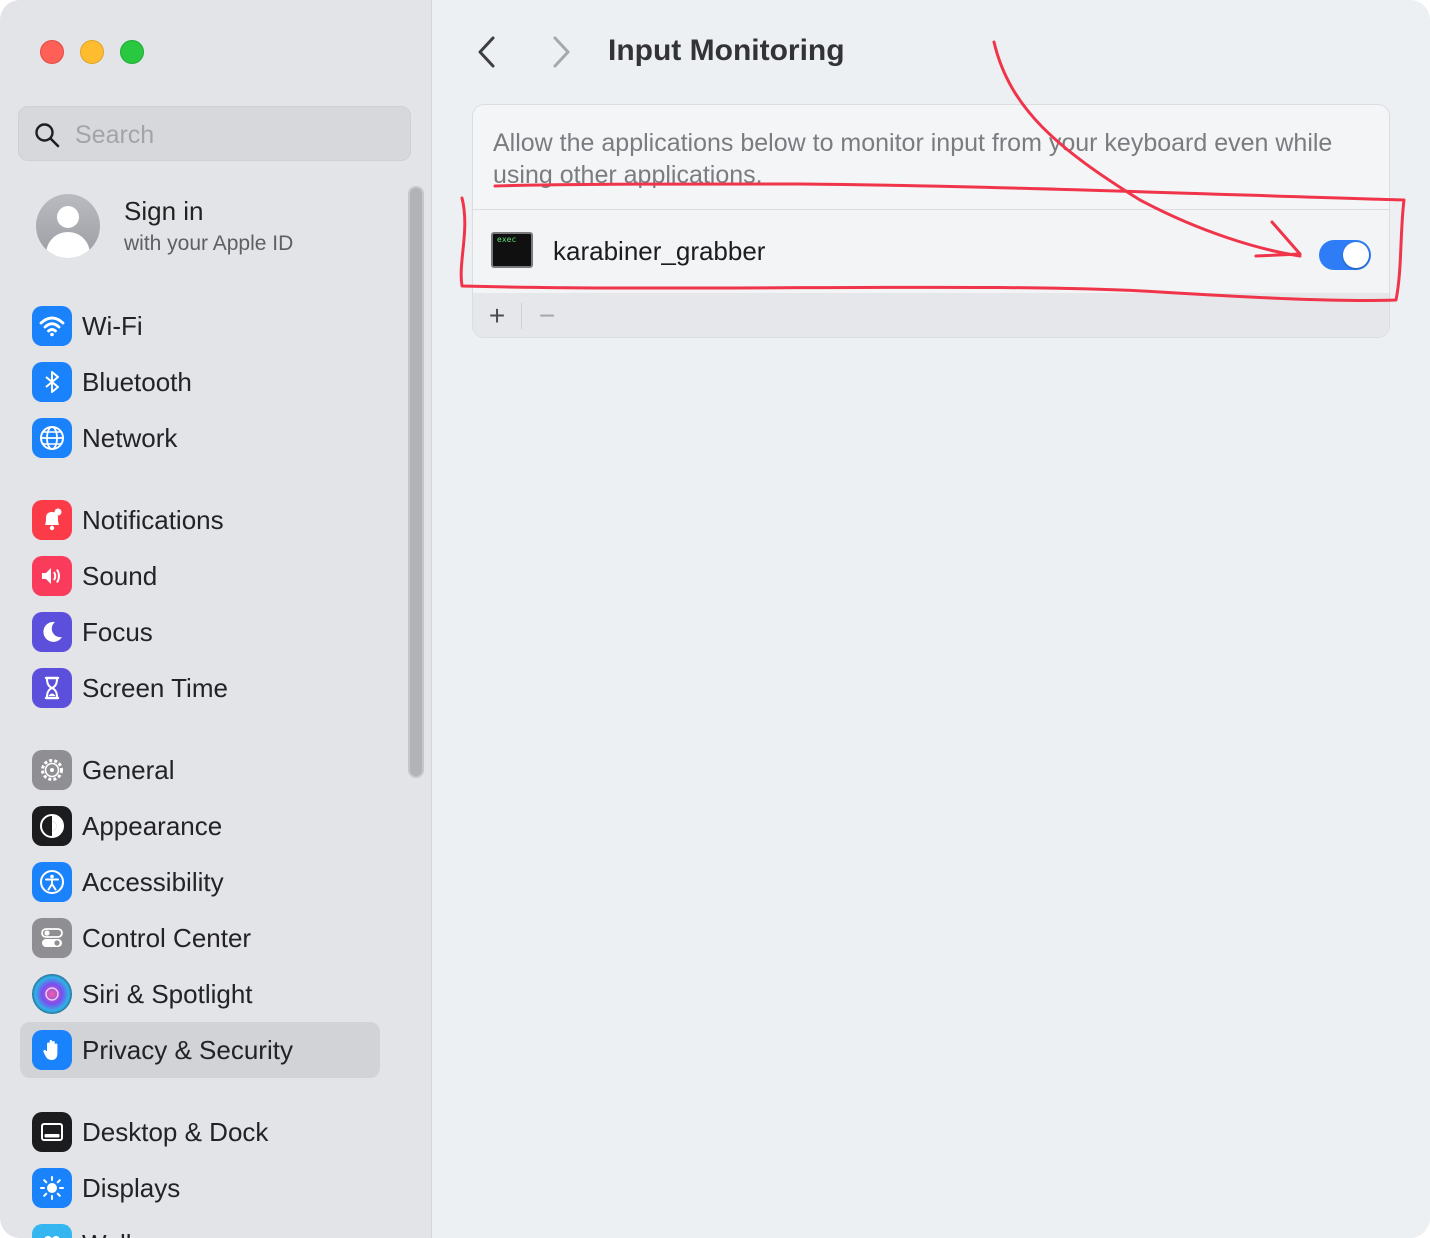 This screenshot has height=1238, width=1430. Describe the element at coordinates (497, 316) in the screenshot. I see `add-app-button: +` at that location.